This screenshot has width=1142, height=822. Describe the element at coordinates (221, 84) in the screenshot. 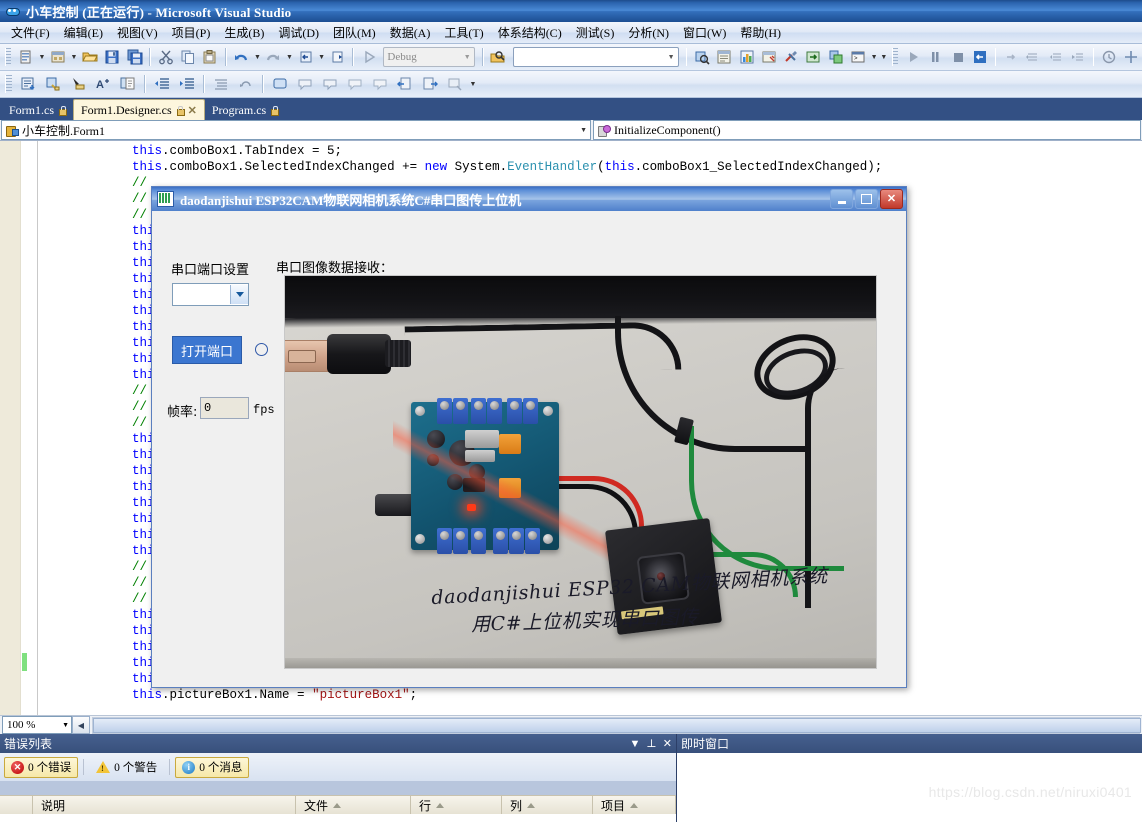

I see `comment-block-icon` at that location.